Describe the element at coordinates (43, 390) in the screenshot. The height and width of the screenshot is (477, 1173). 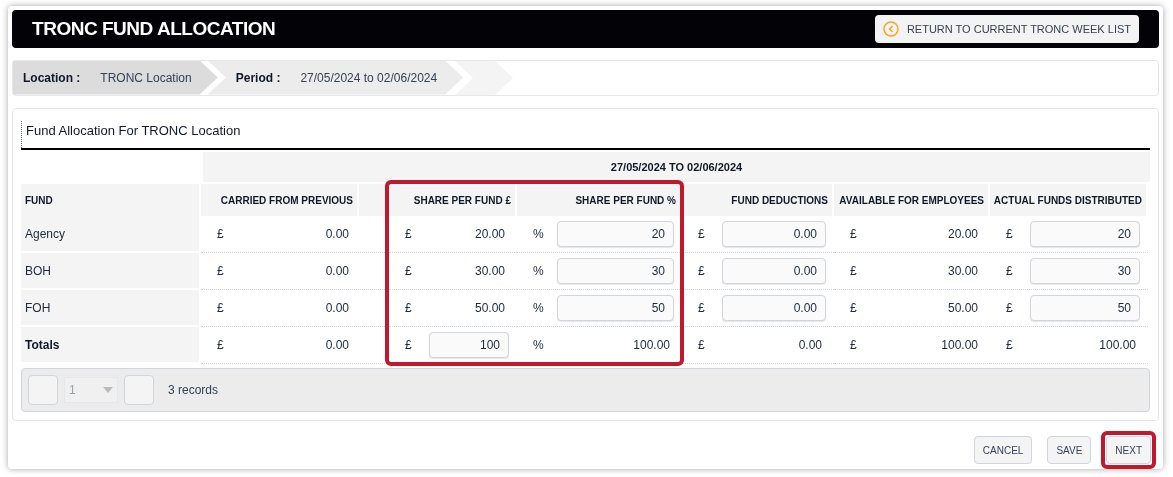
I see `first-page-button` at that location.